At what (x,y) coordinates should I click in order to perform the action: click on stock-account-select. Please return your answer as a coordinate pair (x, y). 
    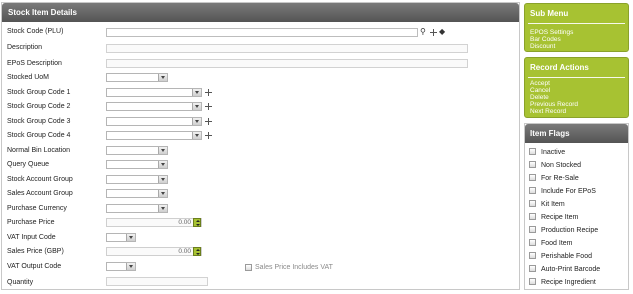
    Looking at the image, I should click on (137, 179).